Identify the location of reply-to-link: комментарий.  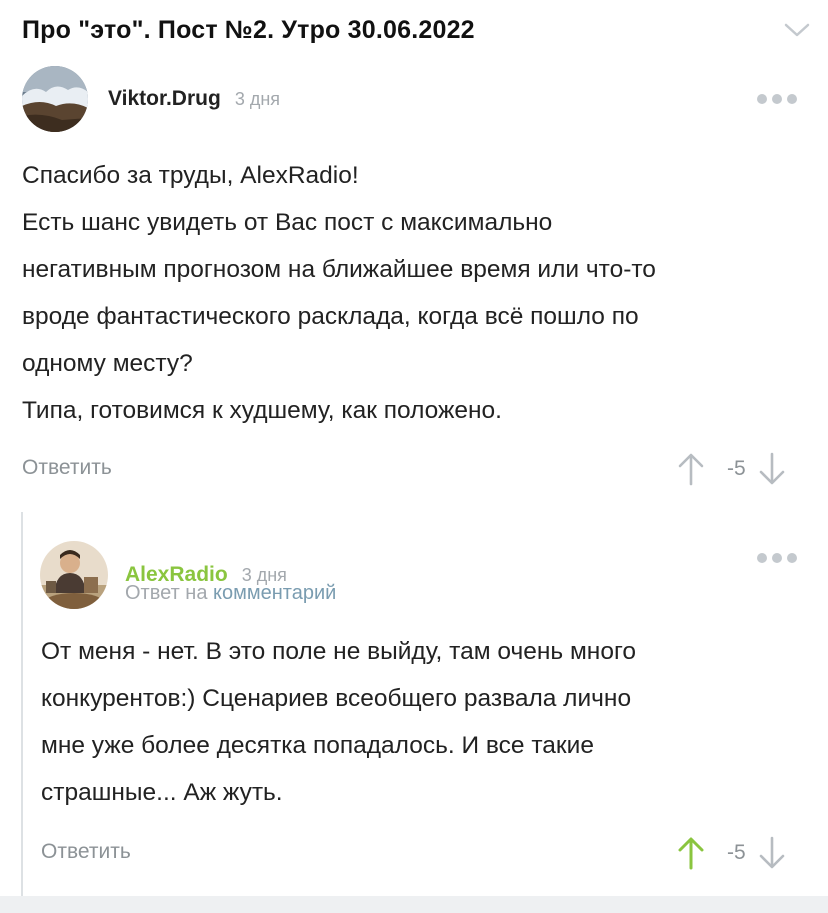
(274, 593).